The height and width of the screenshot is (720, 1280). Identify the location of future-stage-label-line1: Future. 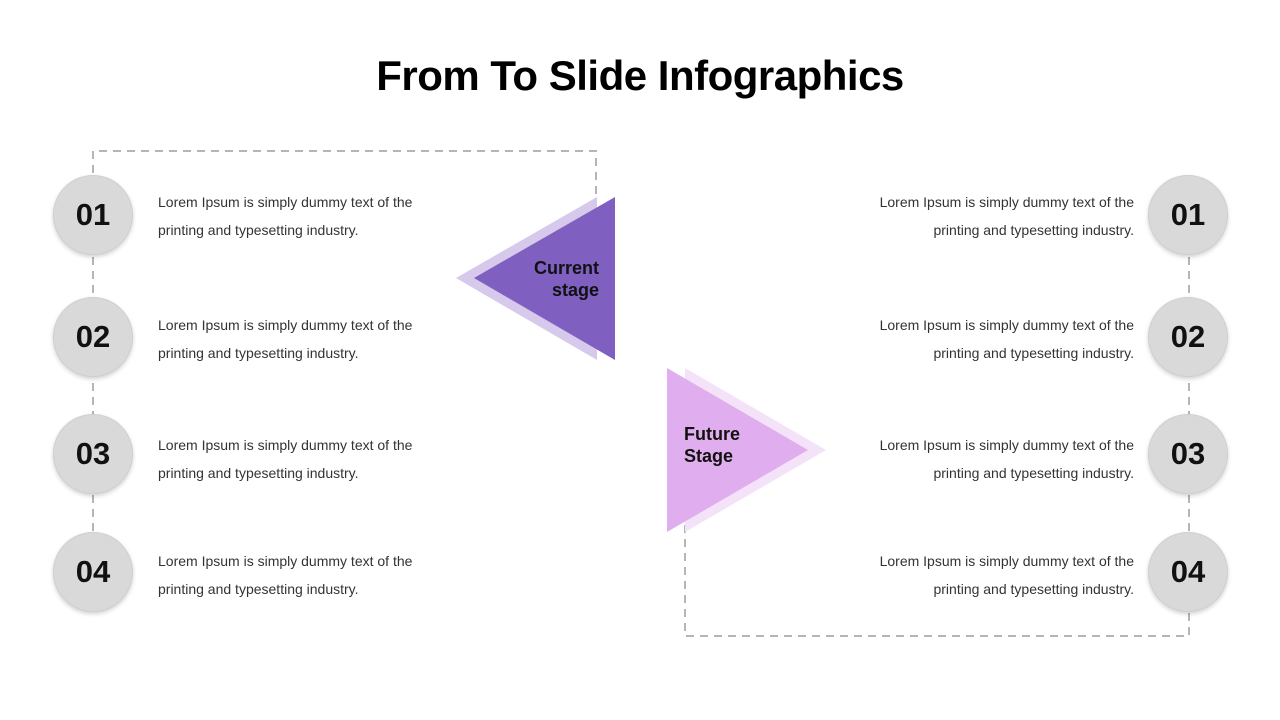
(712, 434).